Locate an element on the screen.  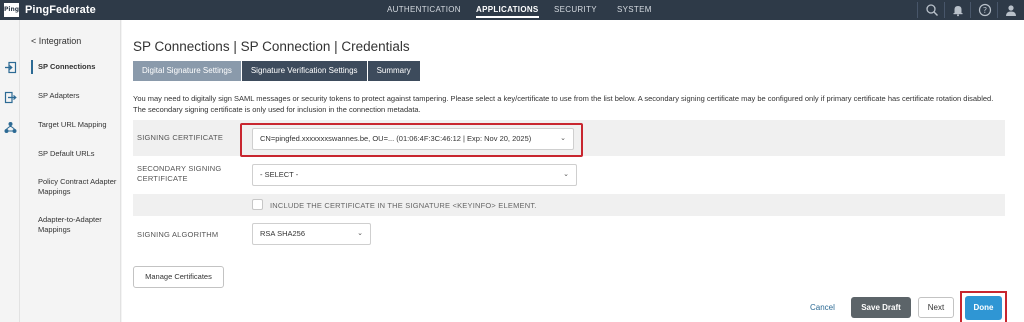
bell-icon is located at coordinates (958, 10).